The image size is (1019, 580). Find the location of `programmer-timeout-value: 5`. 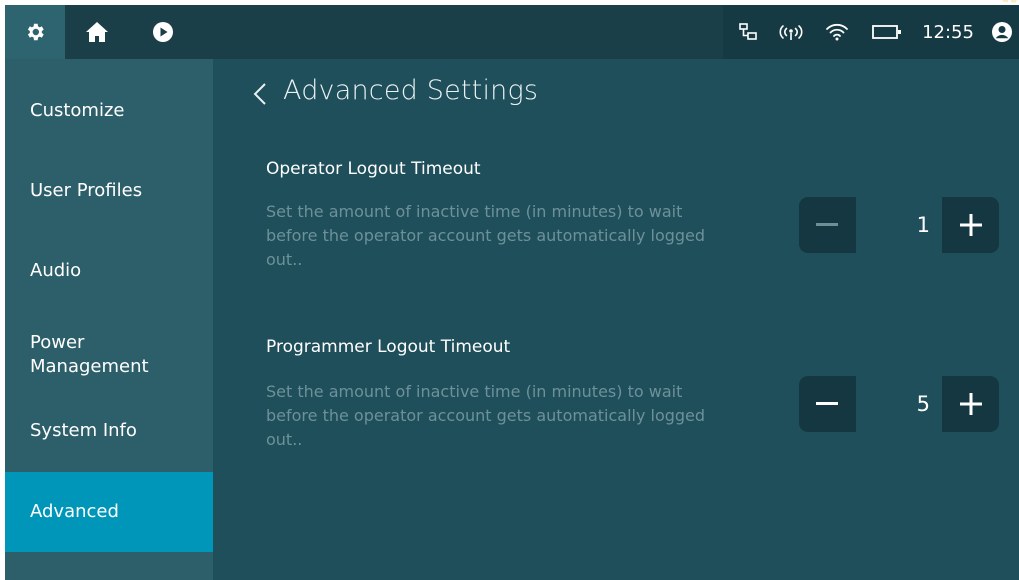

programmer-timeout-value: 5 is located at coordinates (899, 404).